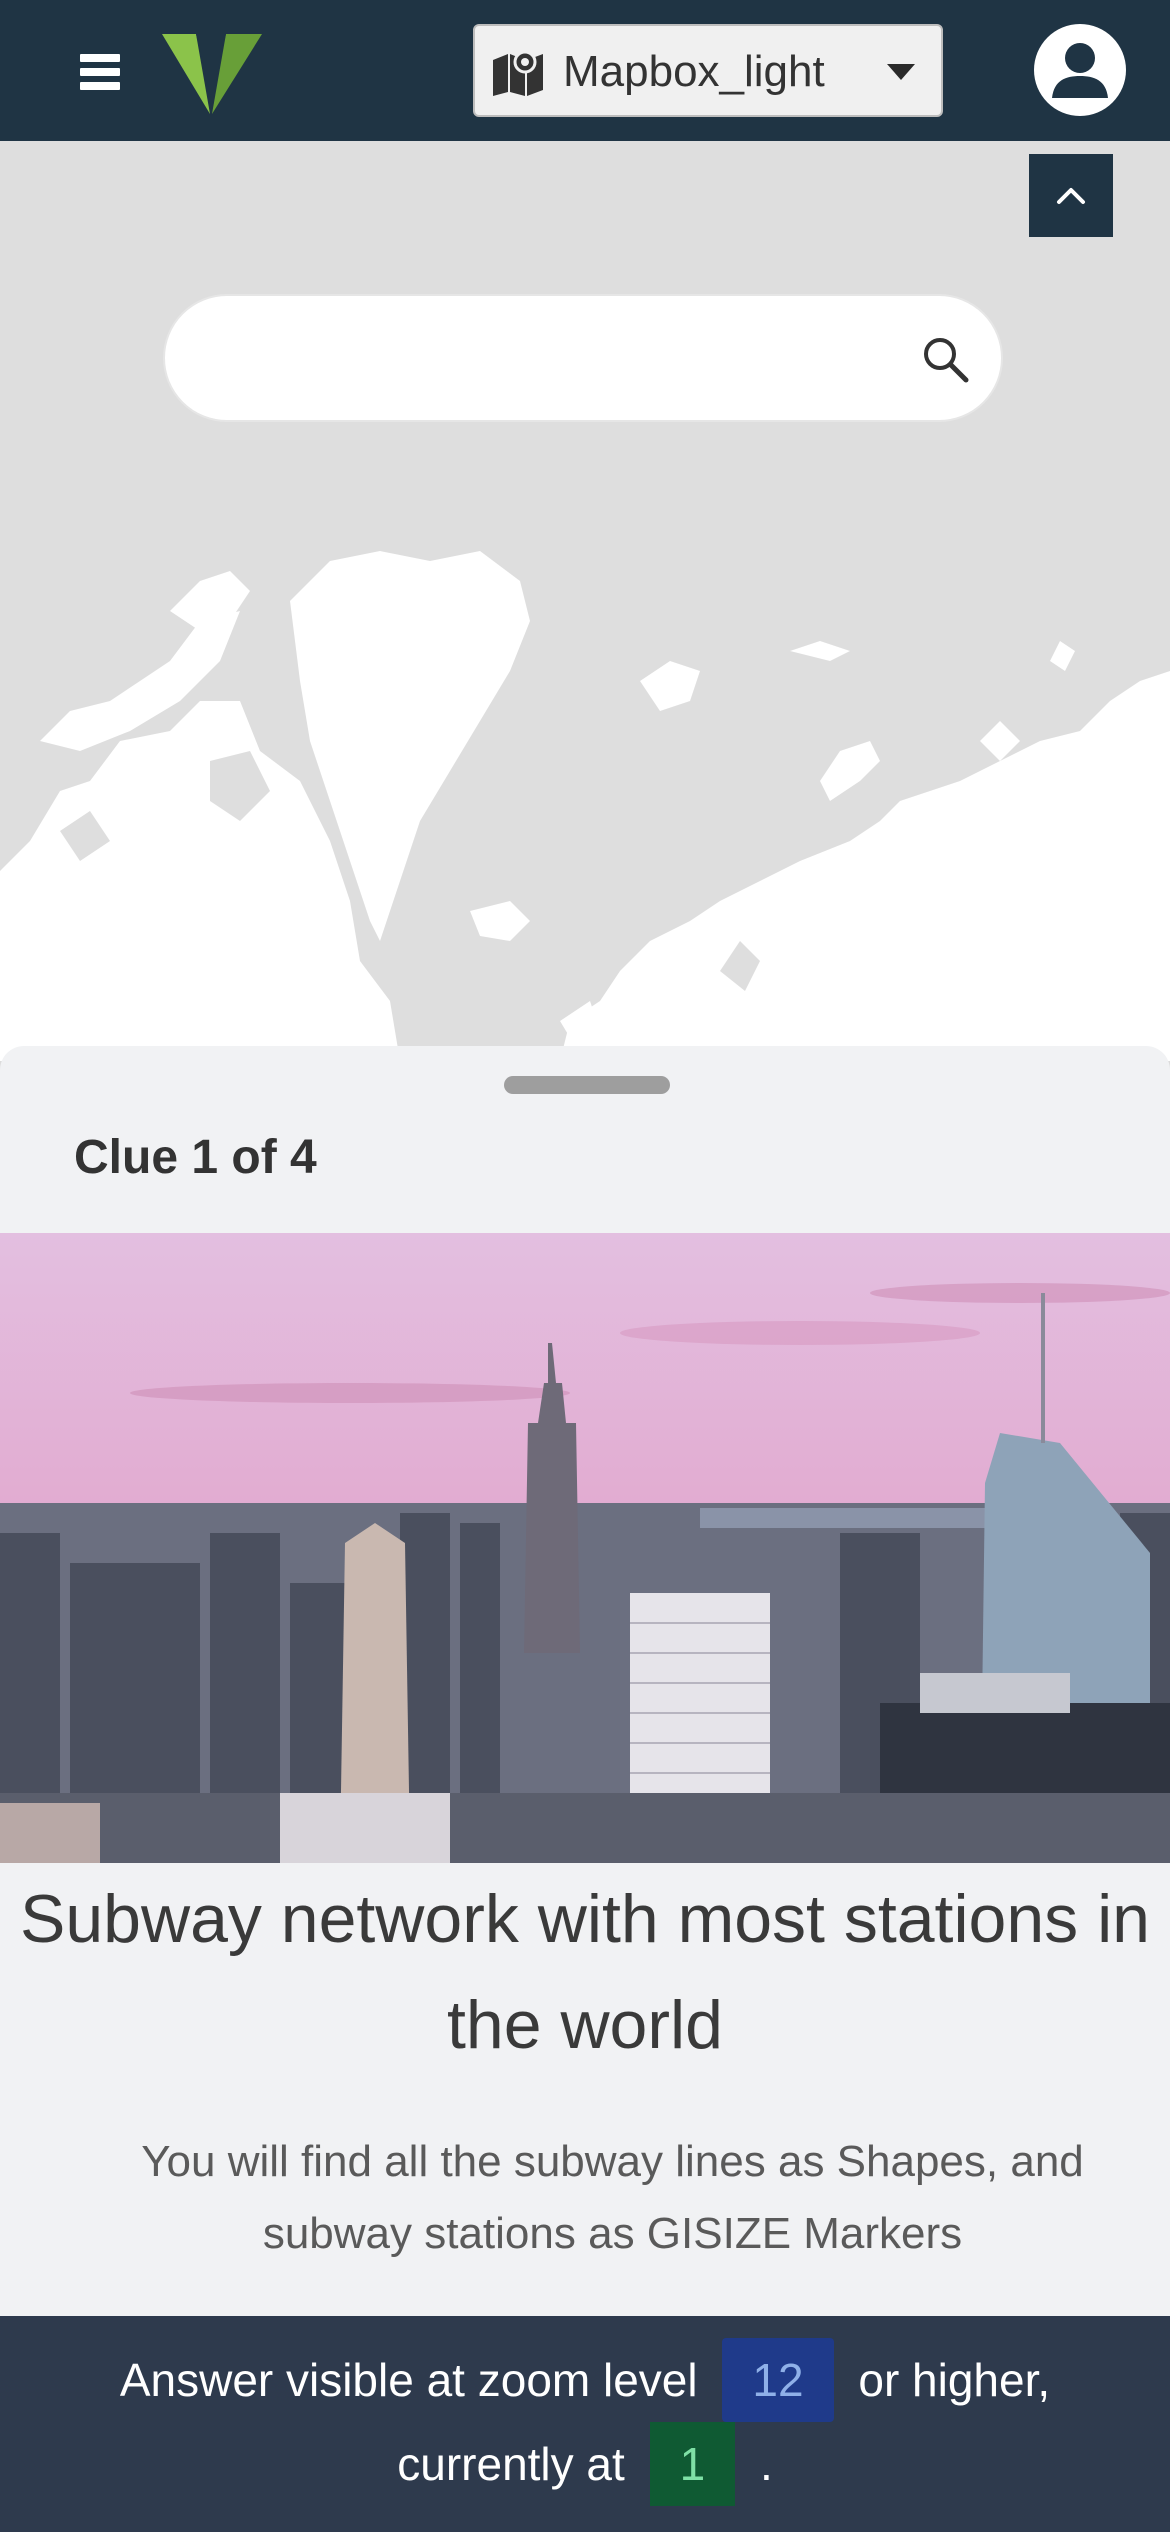  I want to click on current-zoom-end: ., so click(766, 2464).